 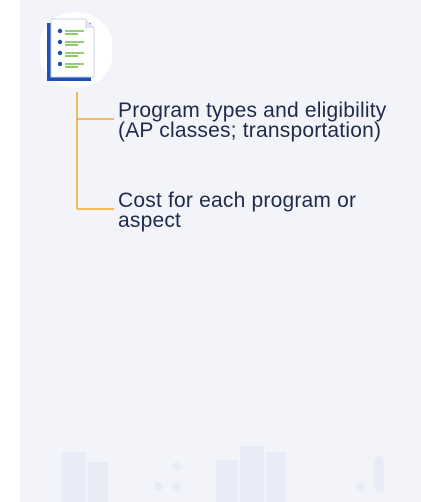 I want to click on bracket-connector, so click(x=96, y=152).